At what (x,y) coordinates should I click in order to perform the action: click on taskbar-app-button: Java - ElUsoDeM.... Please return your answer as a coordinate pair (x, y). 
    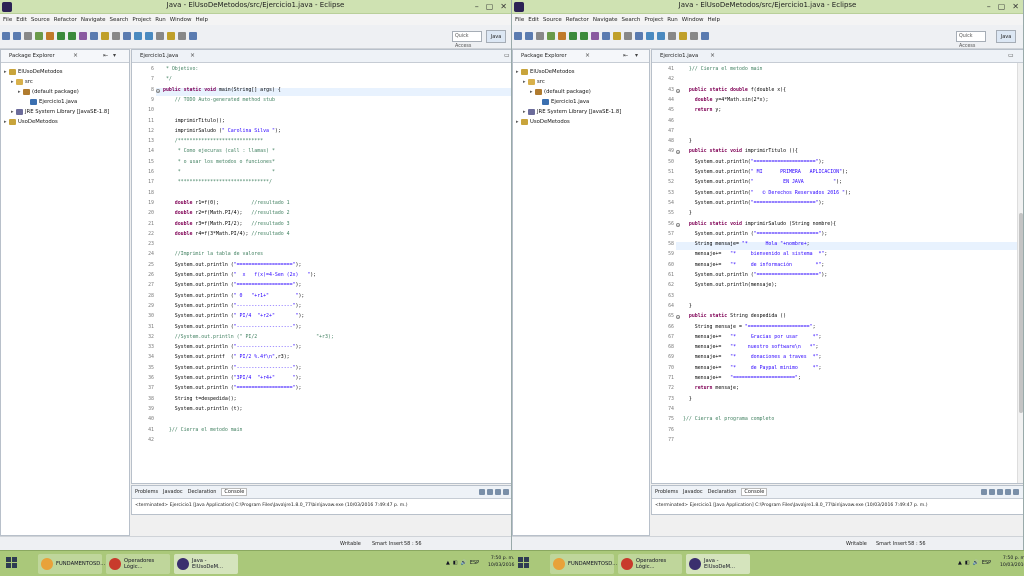
    Looking at the image, I should click on (718, 564).